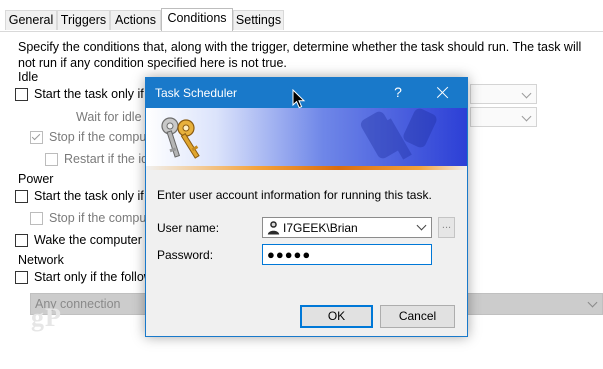 Image resolution: width=603 pixels, height=369 pixels. Describe the element at coordinates (83, 20) in the screenshot. I see `tab-triggers: Triggers` at that location.